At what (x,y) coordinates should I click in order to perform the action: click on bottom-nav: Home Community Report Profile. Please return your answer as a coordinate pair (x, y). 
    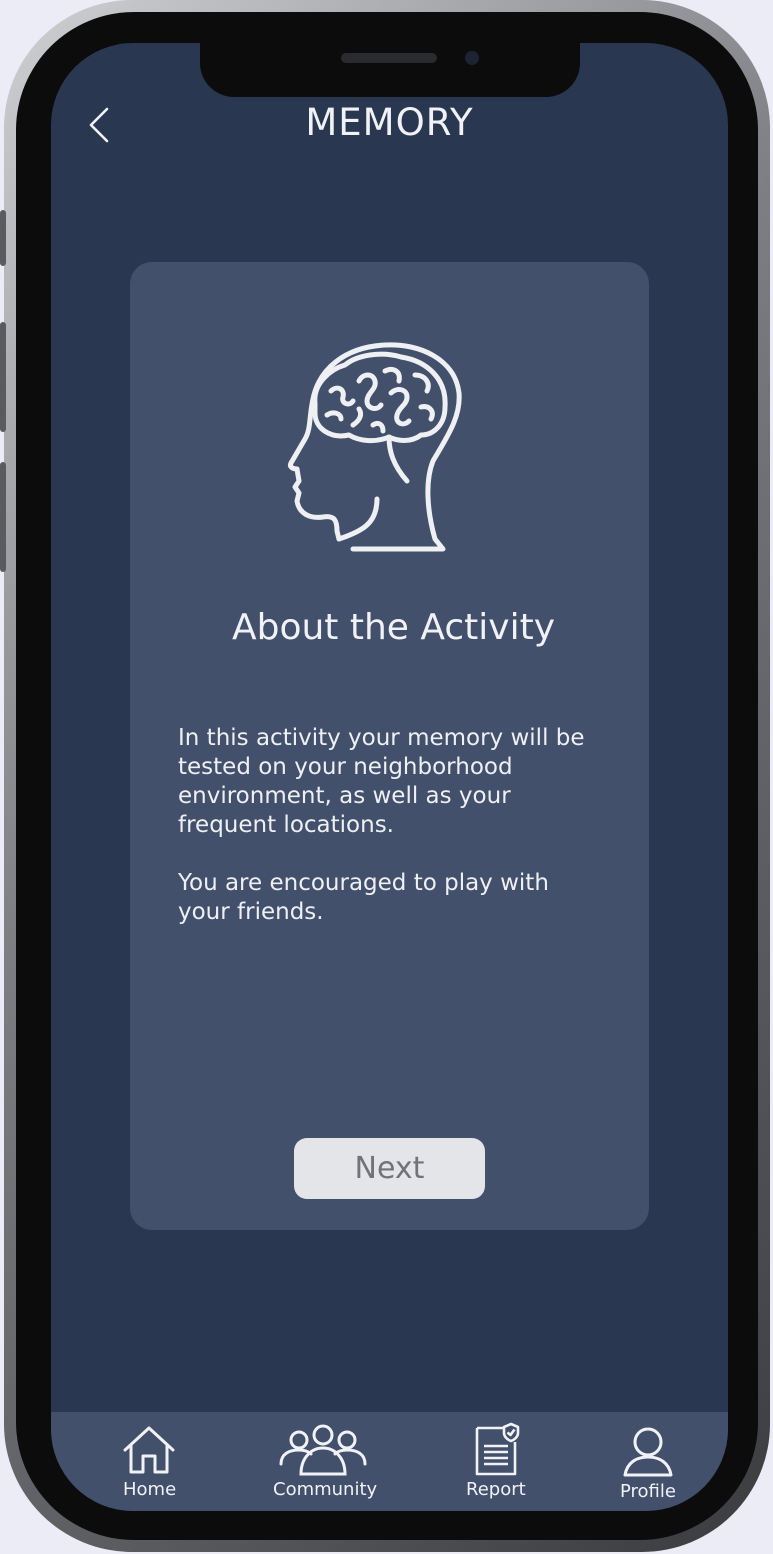
    Looking at the image, I should click on (389, 1461).